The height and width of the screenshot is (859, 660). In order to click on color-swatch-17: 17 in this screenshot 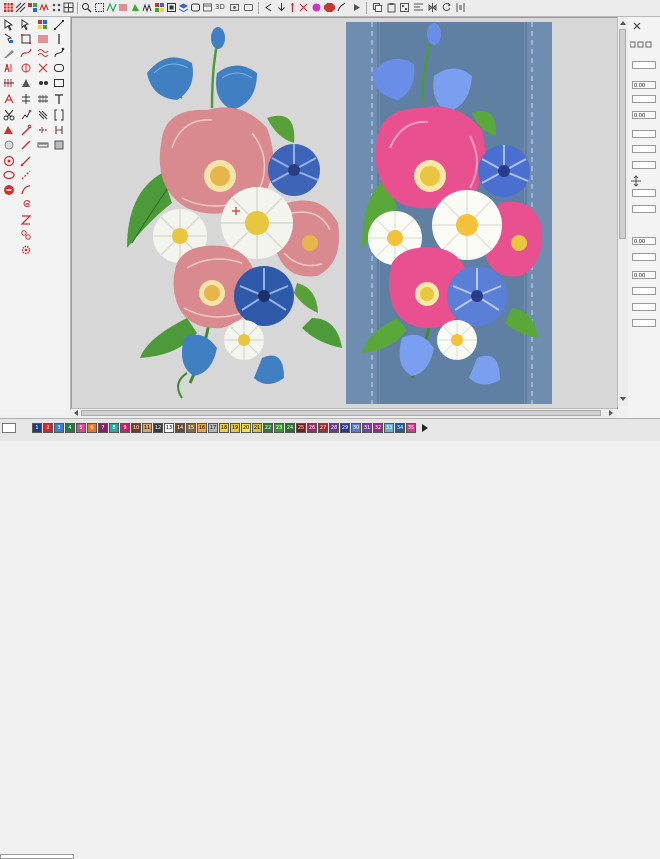, I will do `click(213, 428)`.